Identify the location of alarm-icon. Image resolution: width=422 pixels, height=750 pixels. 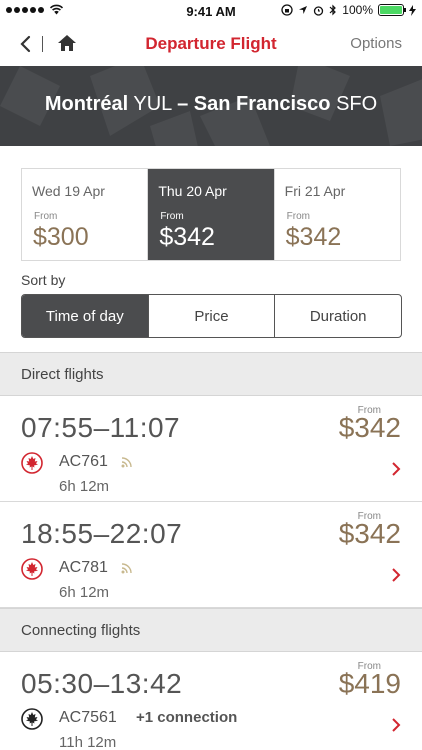
(319, 10).